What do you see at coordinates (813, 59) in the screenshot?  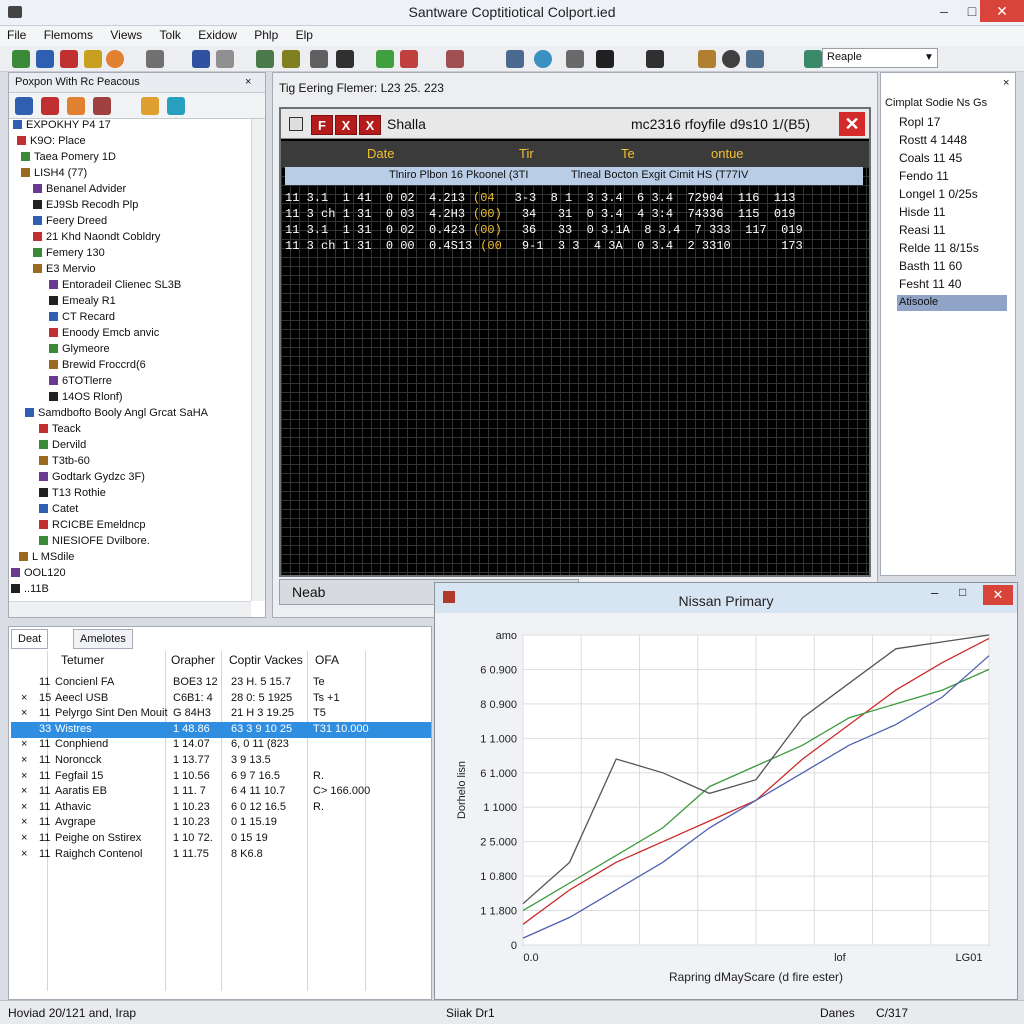 I see `palette-icon` at bounding box center [813, 59].